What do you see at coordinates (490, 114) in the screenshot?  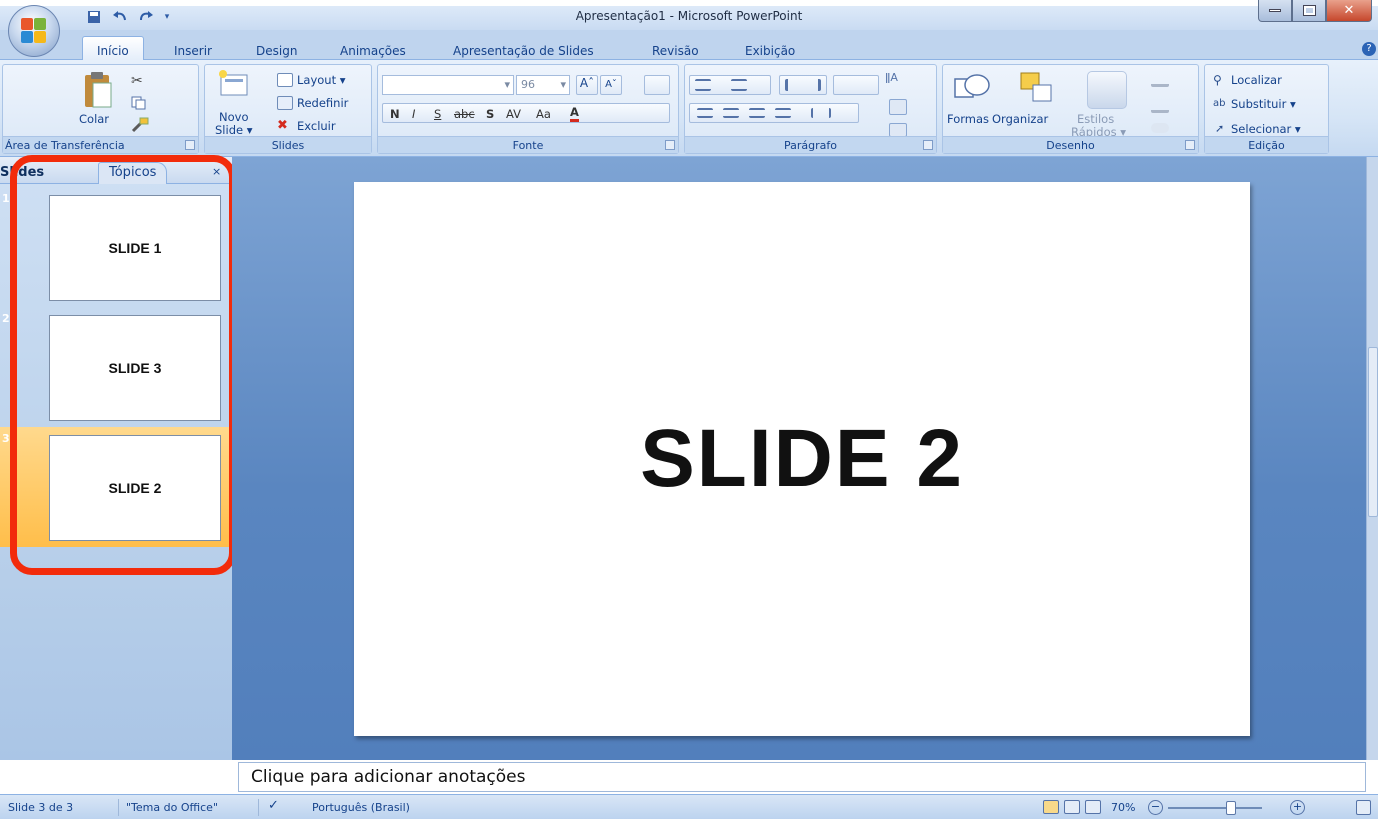 I see `text-shadow-icon: S` at bounding box center [490, 114].